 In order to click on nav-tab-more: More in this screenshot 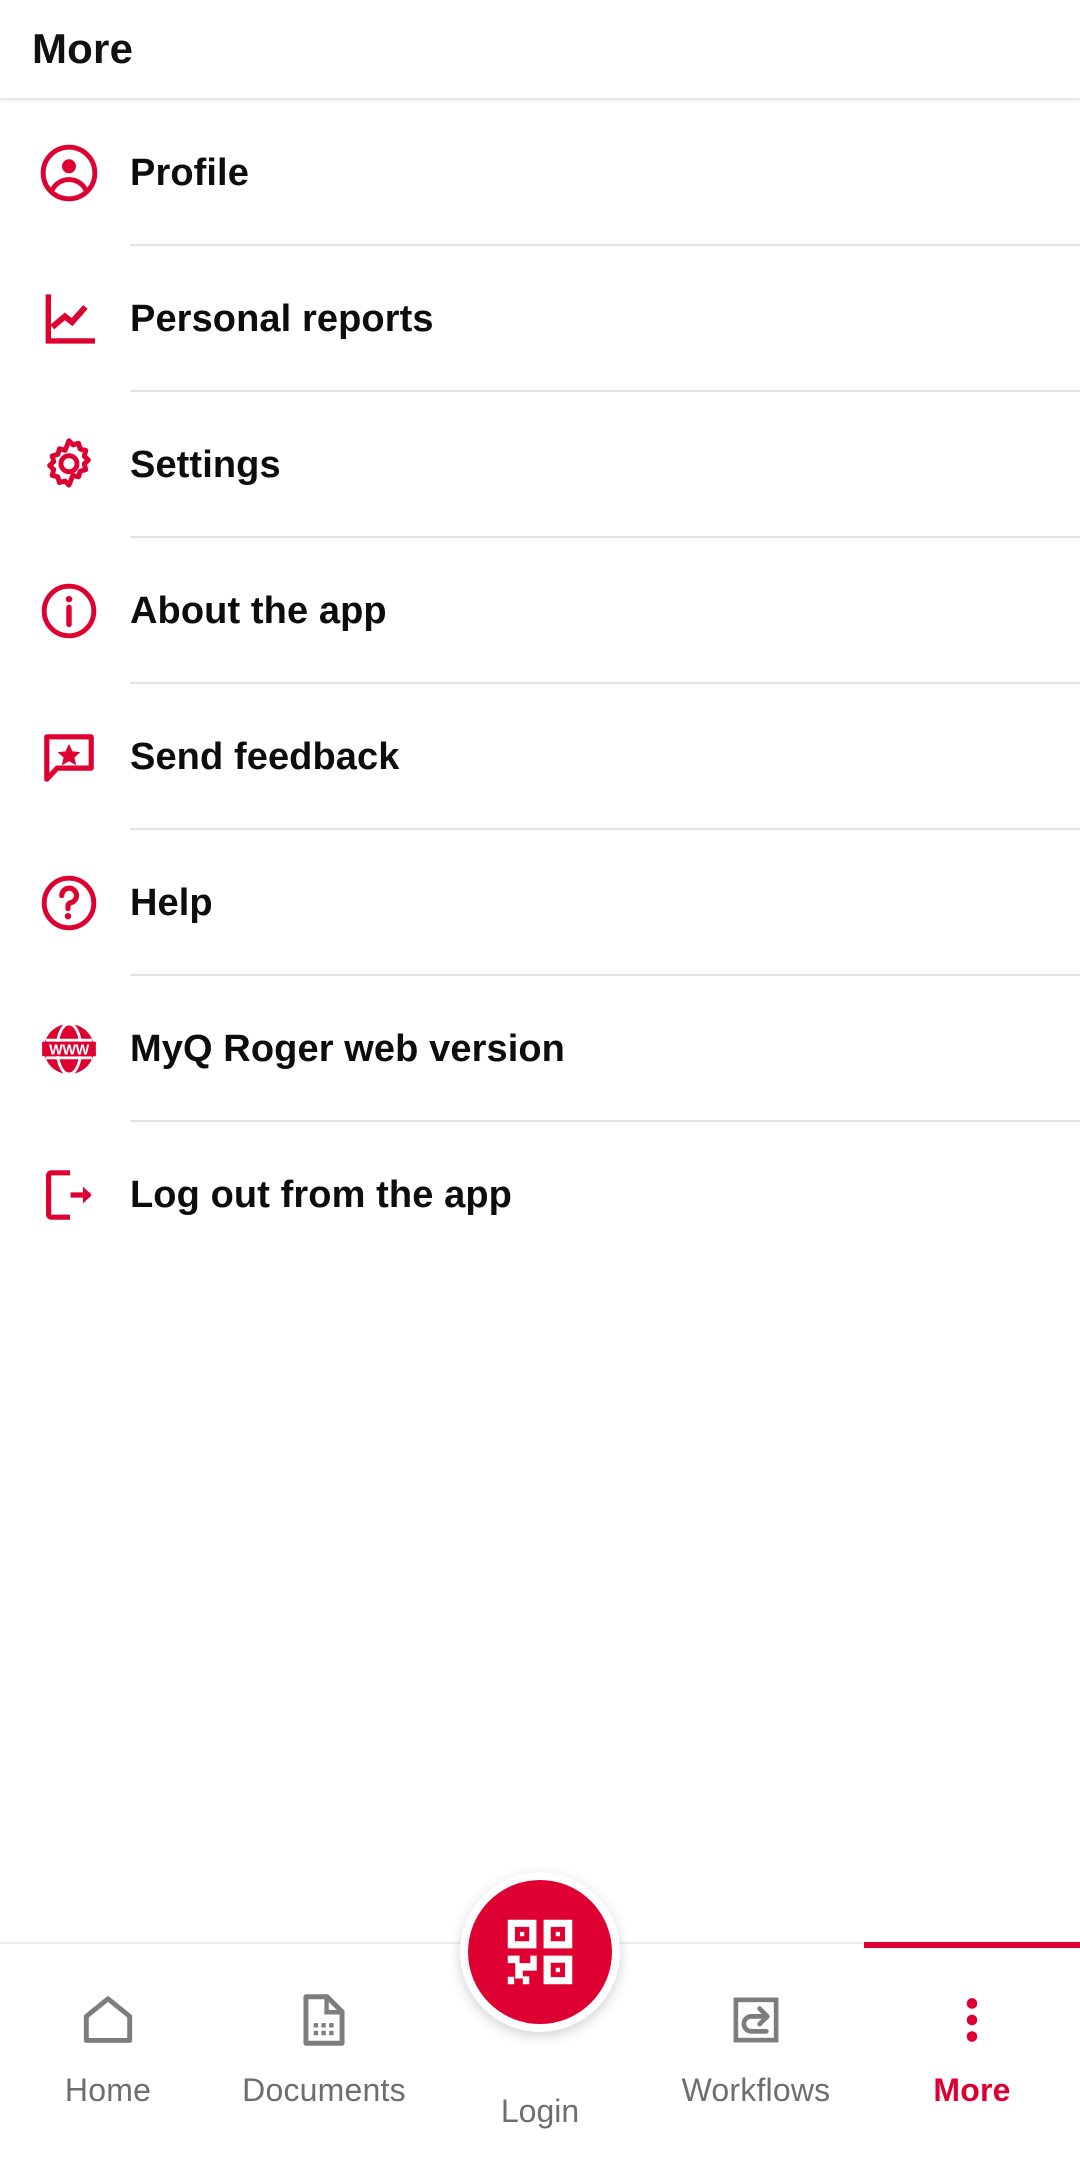, I will do `click(972, 2056)`.